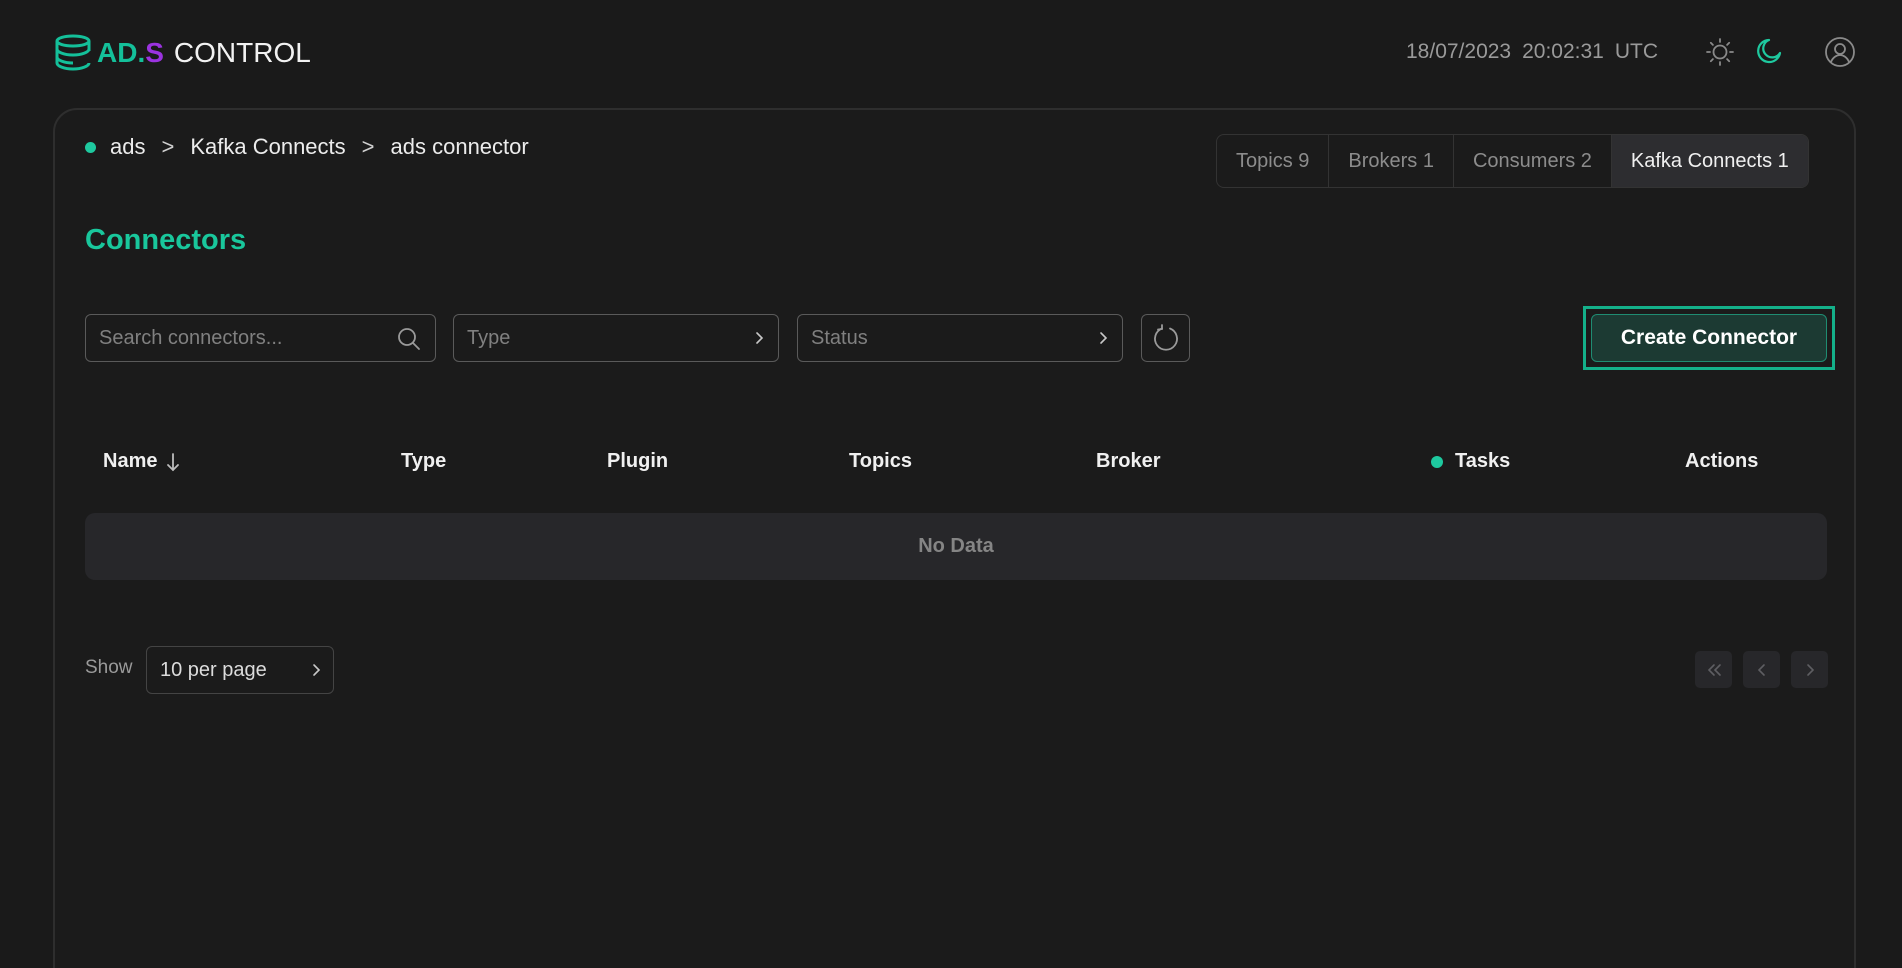 Image resolution: width=1902 pixels, height=968 pixels. I want to click on column-header-type: Type, so click(423, 461).